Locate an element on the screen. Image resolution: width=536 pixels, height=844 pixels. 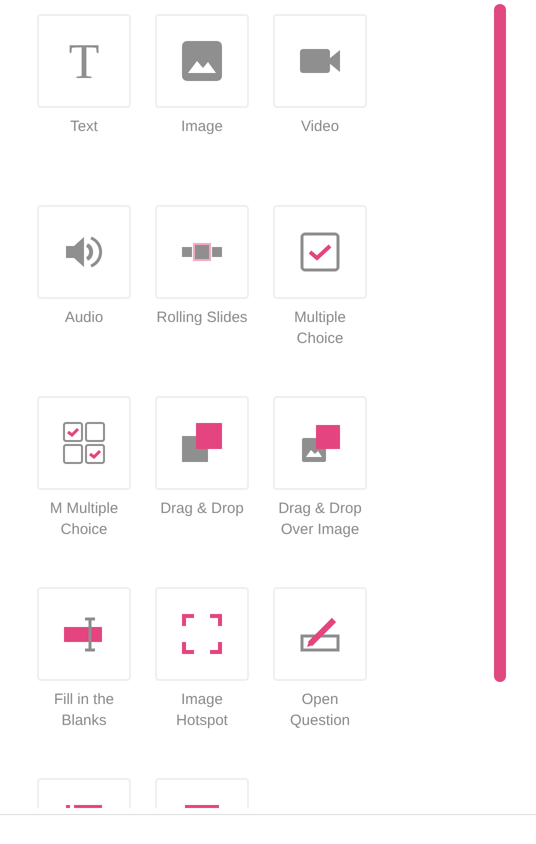
element-tile: T is located at coordinates (84, 61).